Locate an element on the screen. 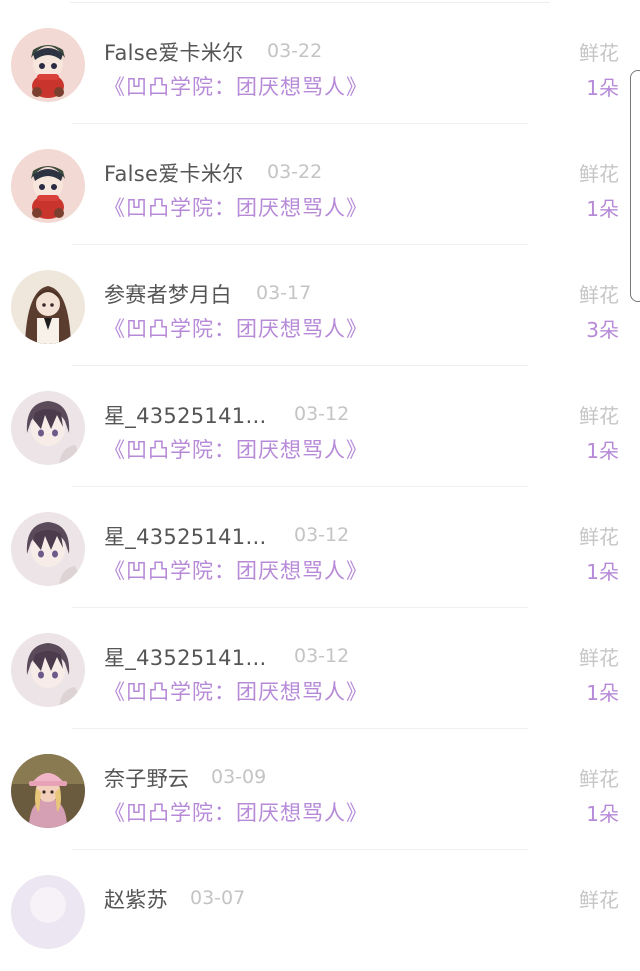 This screenshot has height=971, width=640. list-item: 参赛者梦月白 03-17 《凹凸学院：团厌想骂人》 鲜花 3朵 is located at coordinates (320, 305).